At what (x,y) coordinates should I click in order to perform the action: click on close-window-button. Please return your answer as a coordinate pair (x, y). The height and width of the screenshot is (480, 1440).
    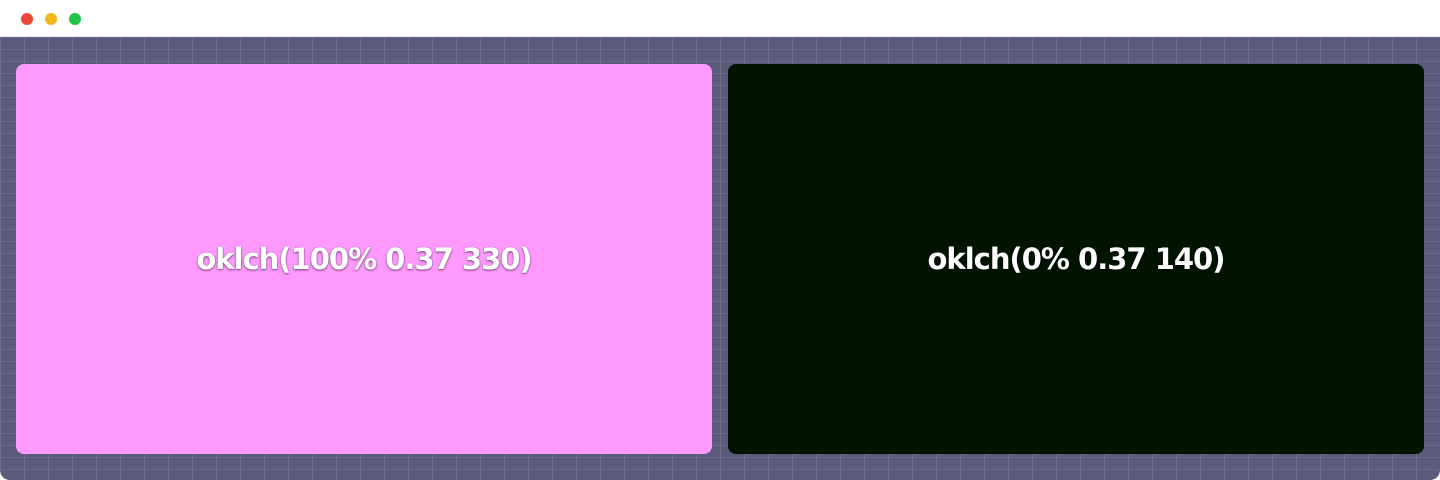
    Looking at the image, I should click on (27, 19).